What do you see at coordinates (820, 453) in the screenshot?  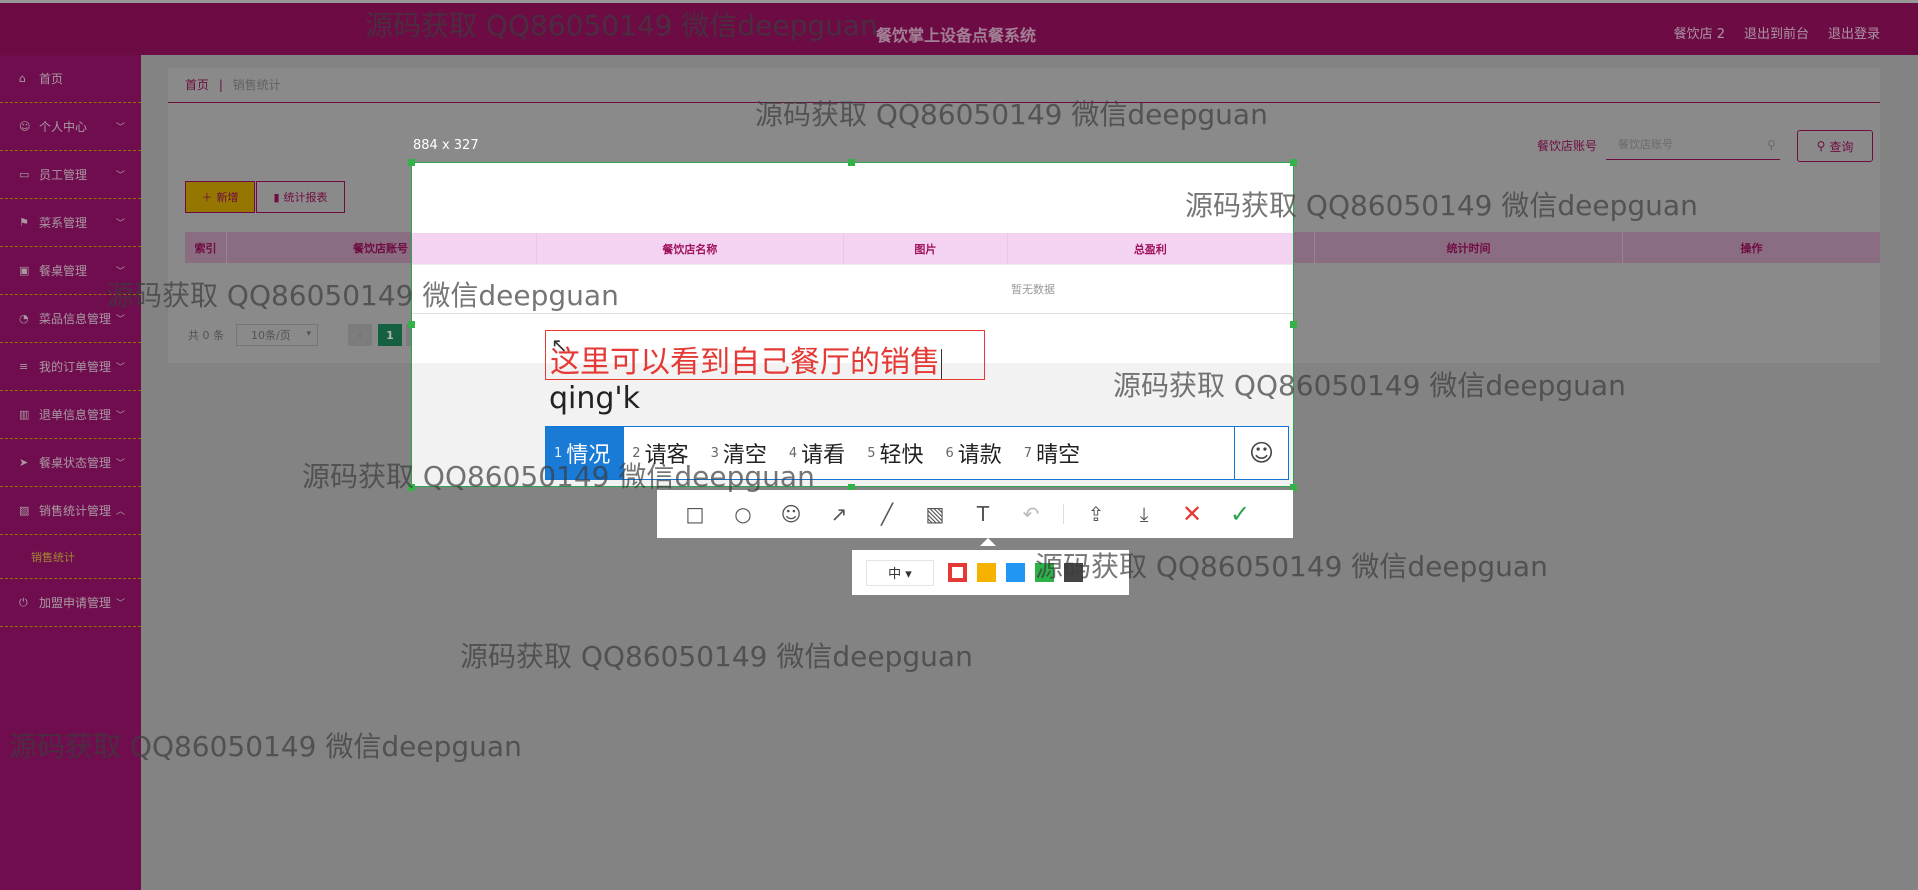 I see `ime-candidate: 4 请看` at bounding box center [820, 453].